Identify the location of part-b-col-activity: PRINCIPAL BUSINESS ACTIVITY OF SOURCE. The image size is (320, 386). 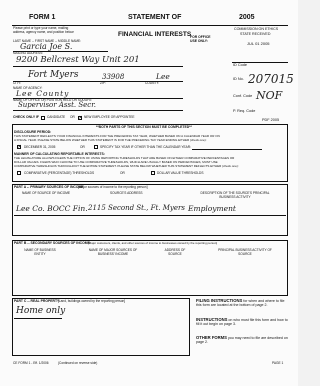
(245, 252).